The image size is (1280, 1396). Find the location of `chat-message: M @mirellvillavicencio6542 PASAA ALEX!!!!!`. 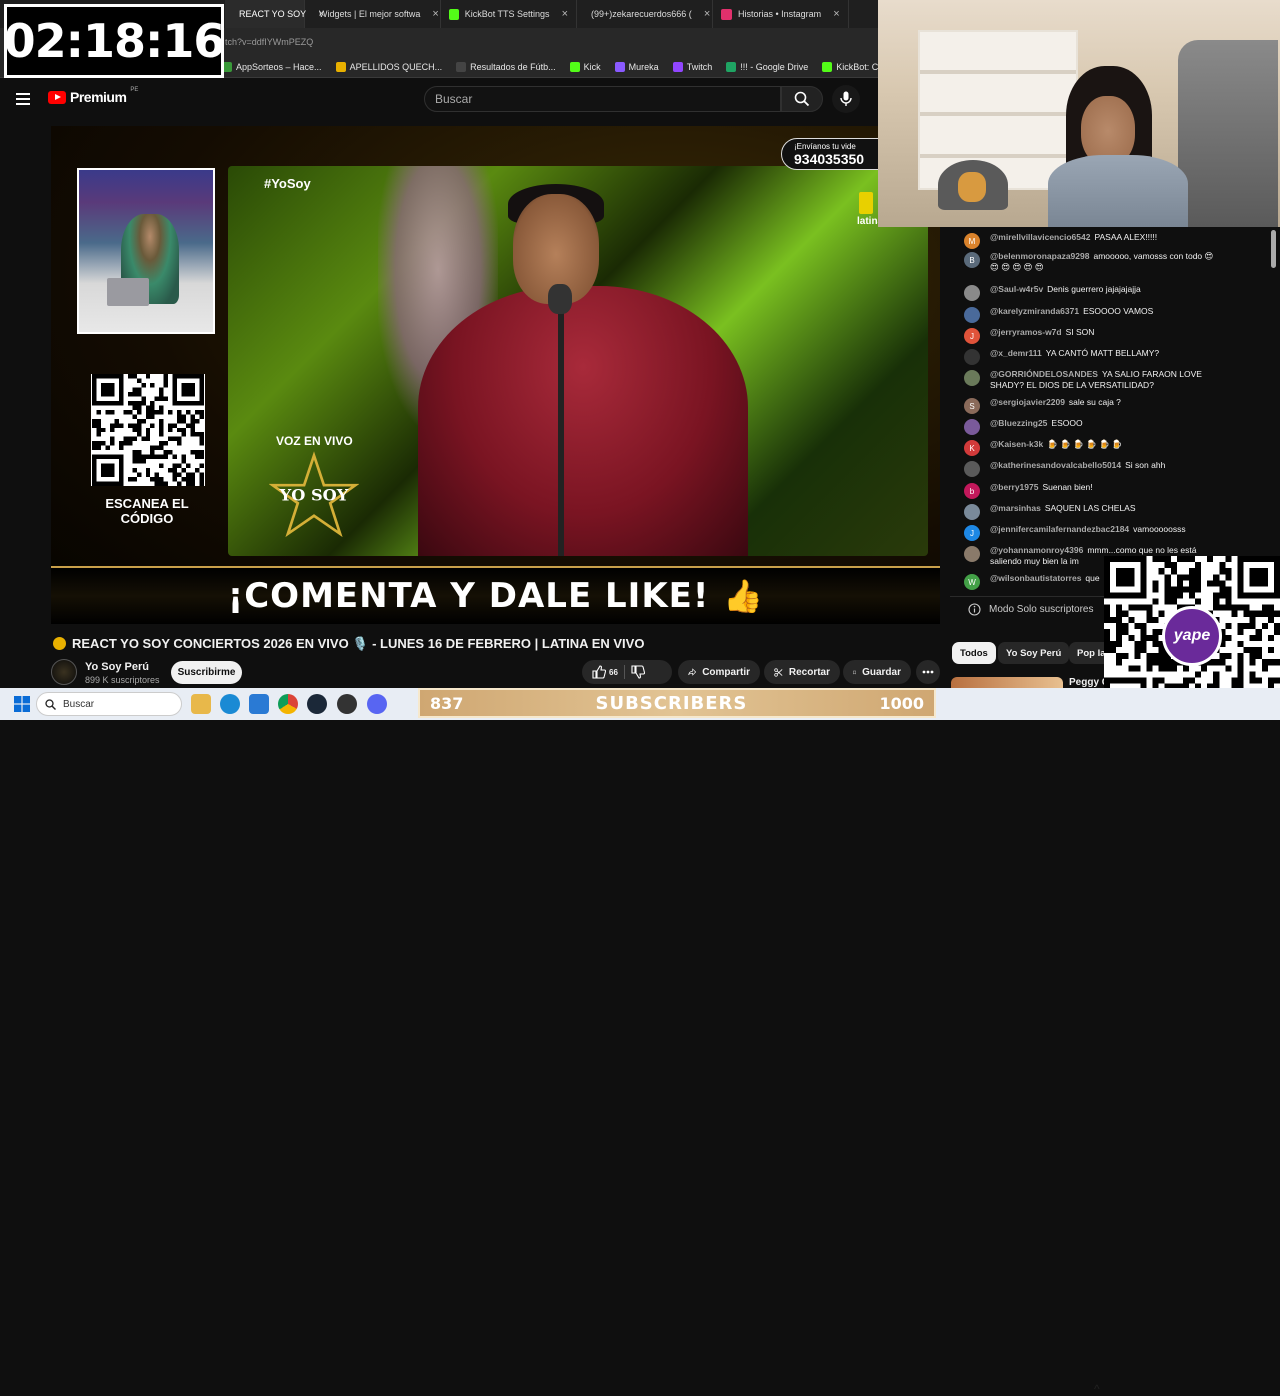

chat-message: M @mirellvillavicencio6542 PASAA ALEX!!!!! is located at coordinates (1094, 240).